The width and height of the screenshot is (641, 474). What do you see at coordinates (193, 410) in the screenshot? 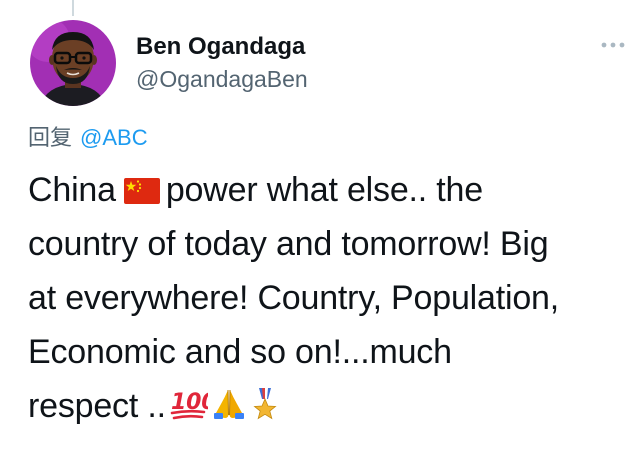
I see `hundred-points-icon: 100` at bounding box center [193, 410].